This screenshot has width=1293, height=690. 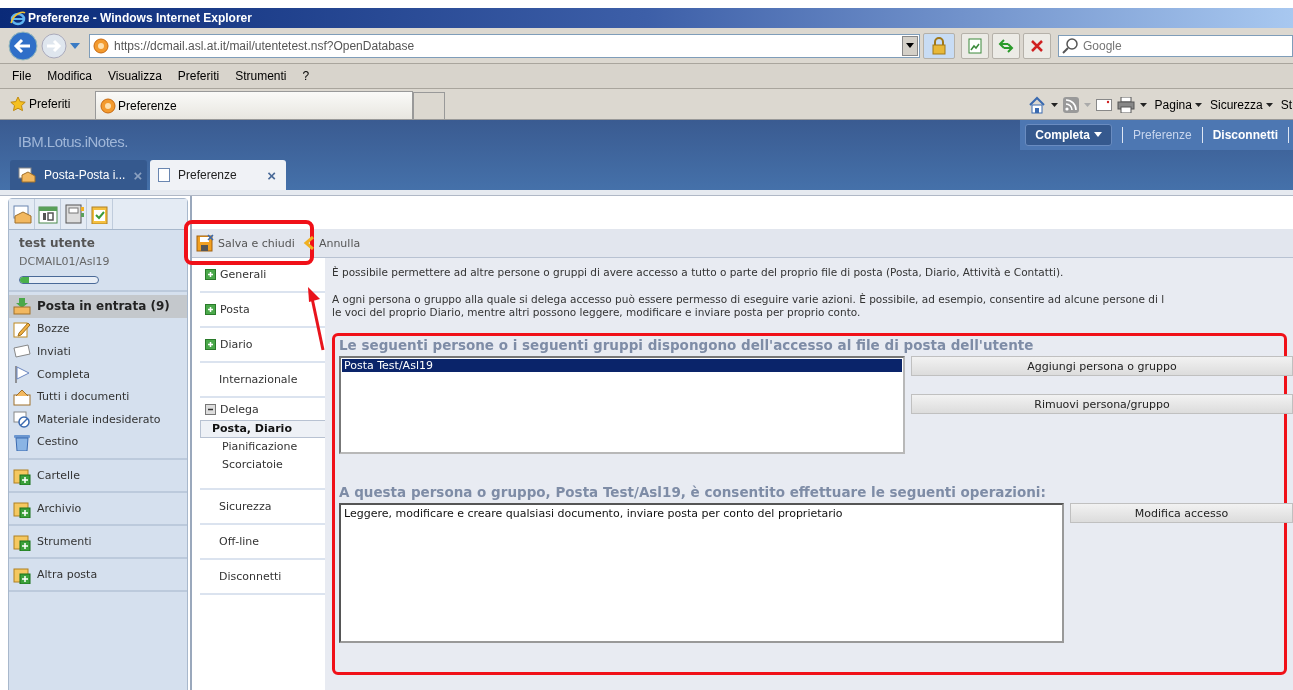 I want to click on view-menu-button: Completa, so click(x=1068, y=134).